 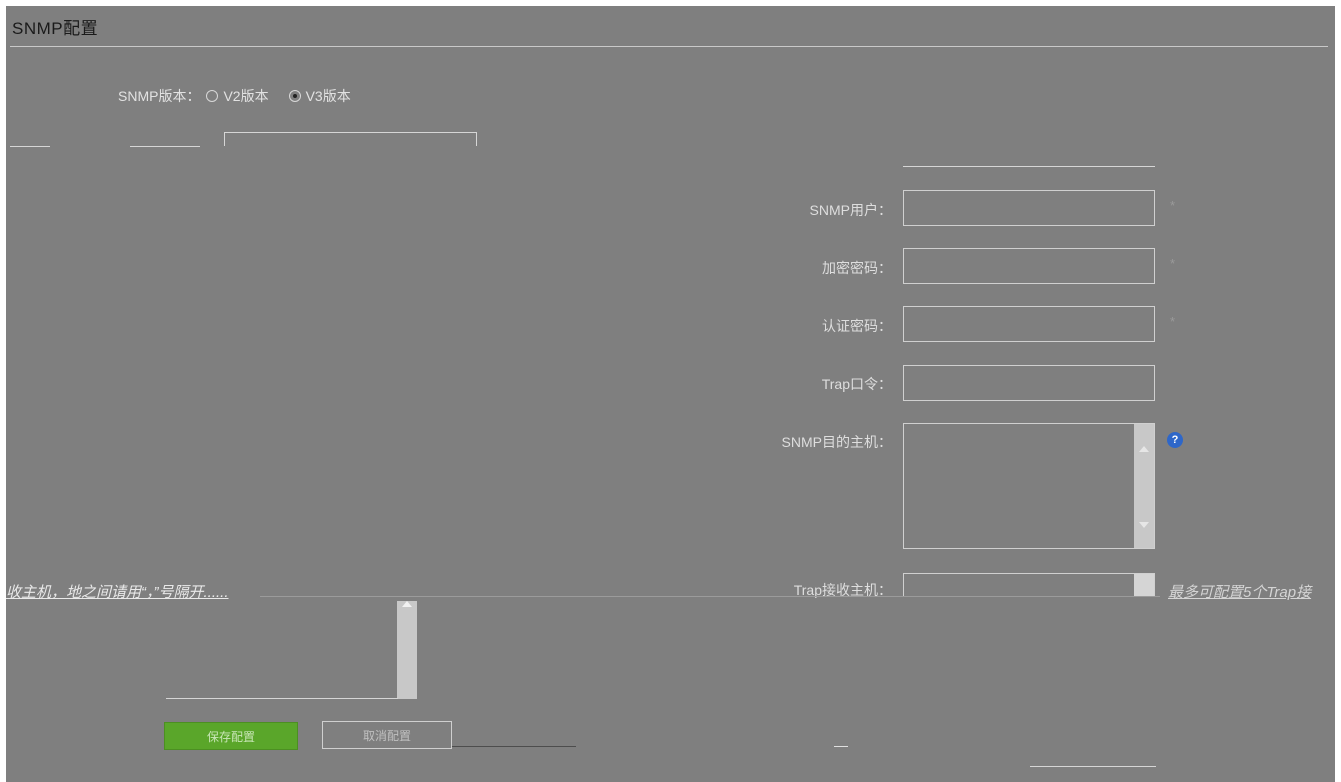 What do you see at coordinates (1029, 208) in the screenshot?
I see `snmp-user-input` at bounding box center [1029, 208].